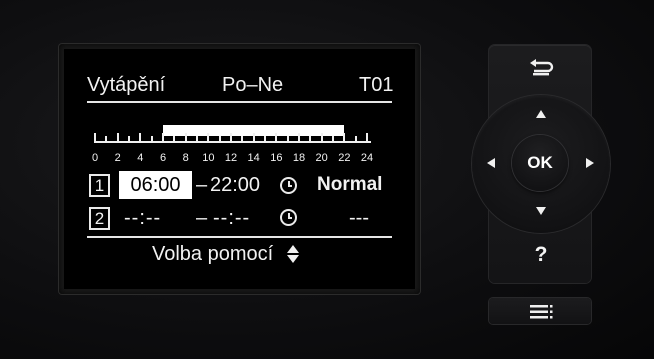  Describe the element at coordinates (541, 68) in the screenshot. I see `back-arrow-icon` at that location.